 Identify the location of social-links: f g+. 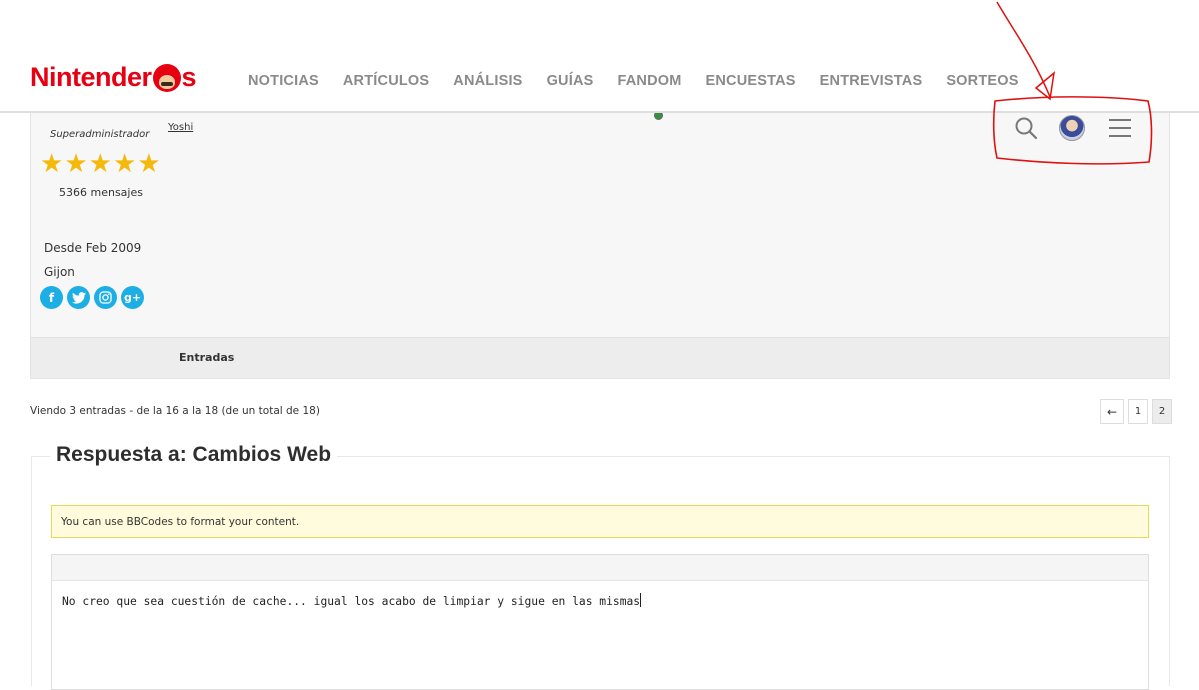
(92, 297).